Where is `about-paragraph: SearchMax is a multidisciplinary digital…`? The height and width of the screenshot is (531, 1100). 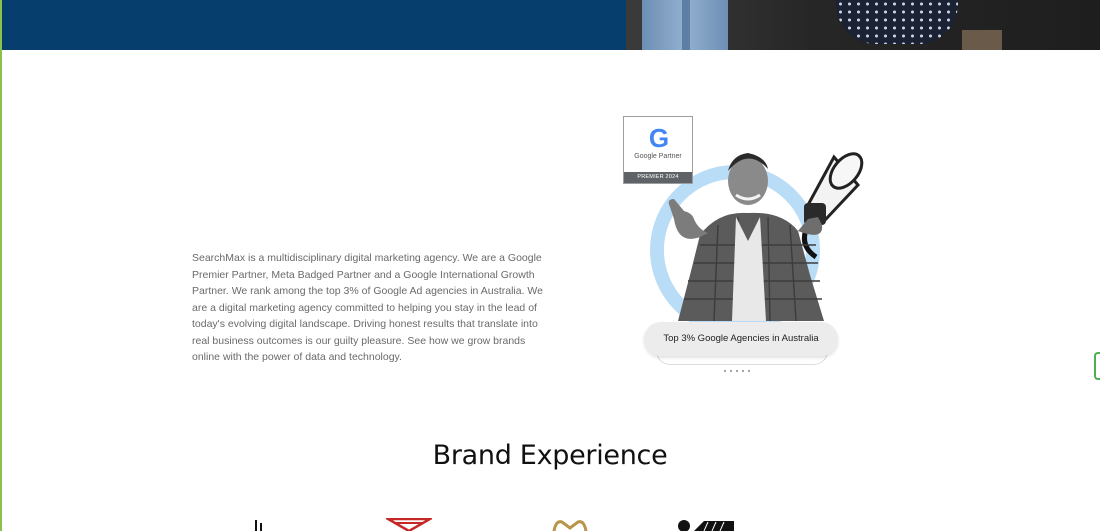
about-paragraph: SearchMax is a multidisciplinary digital… is located at coordinates (367, 307).